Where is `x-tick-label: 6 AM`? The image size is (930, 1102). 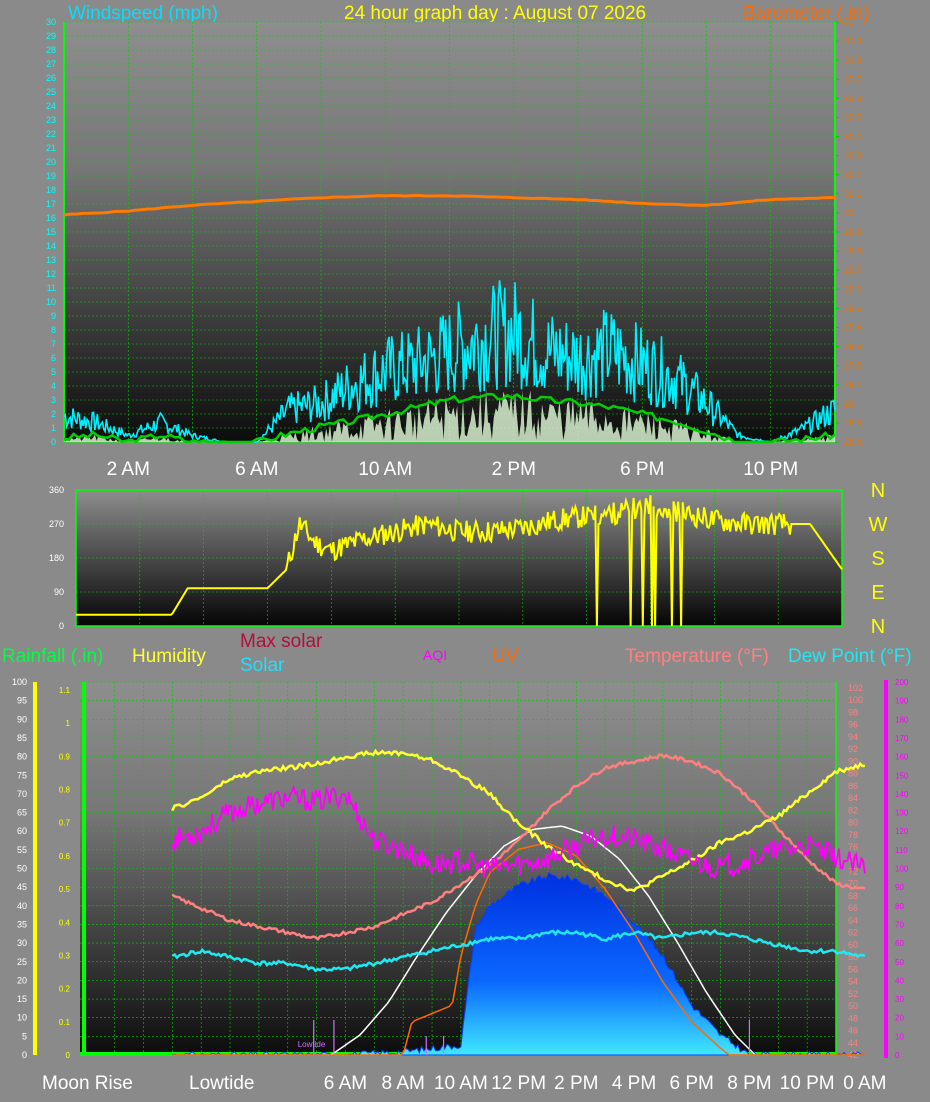 x-tick-label: 6 AM is located at coordinates (256, 469).